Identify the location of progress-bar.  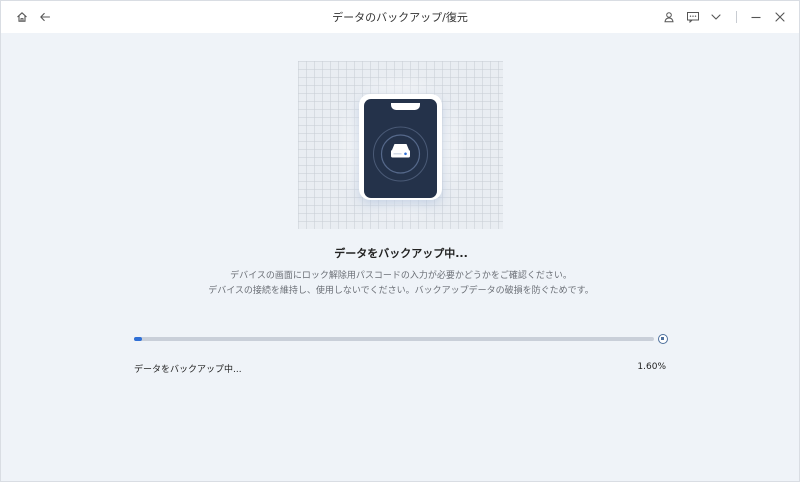
(394, 339).